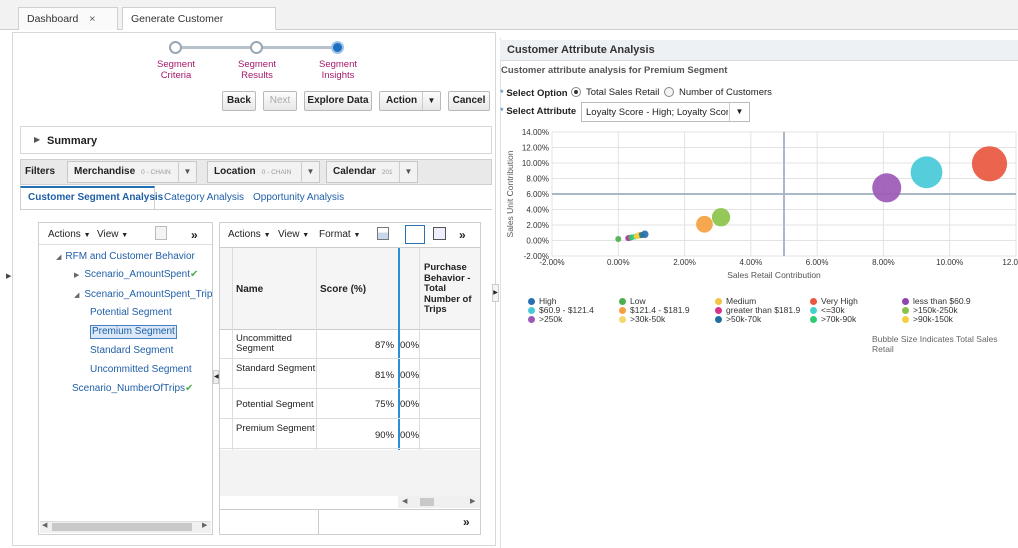  What do you see at coordinates (131, 313) in the screenshot?
I see `tree-item-potential: Potential Segment` at bounding box center [131, 313].